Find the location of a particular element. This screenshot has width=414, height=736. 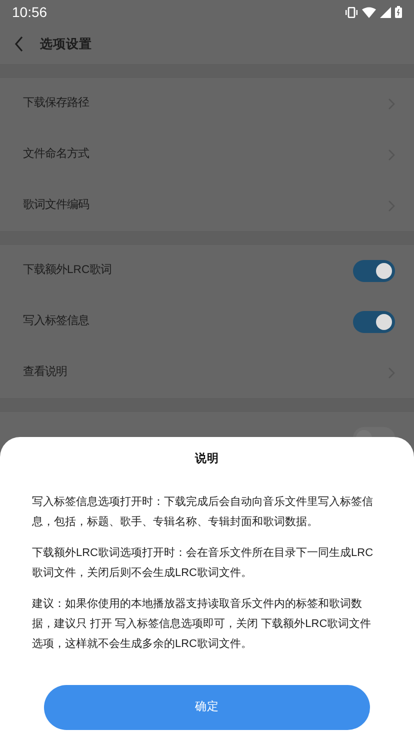

signal-icon is located at coordinates (385, 12).